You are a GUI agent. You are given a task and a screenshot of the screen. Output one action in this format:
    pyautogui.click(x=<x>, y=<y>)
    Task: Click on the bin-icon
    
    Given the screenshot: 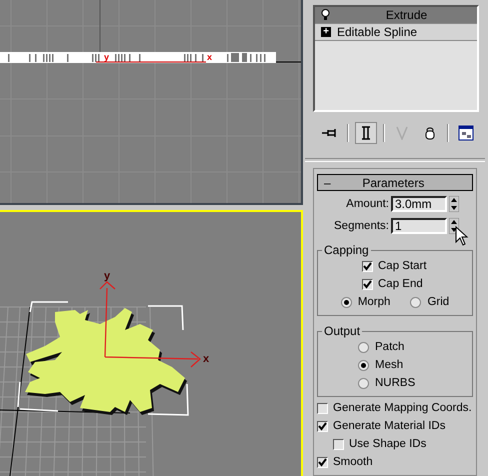 What is the action you would take?
    pyautogui.click(x=430, y=133)
    